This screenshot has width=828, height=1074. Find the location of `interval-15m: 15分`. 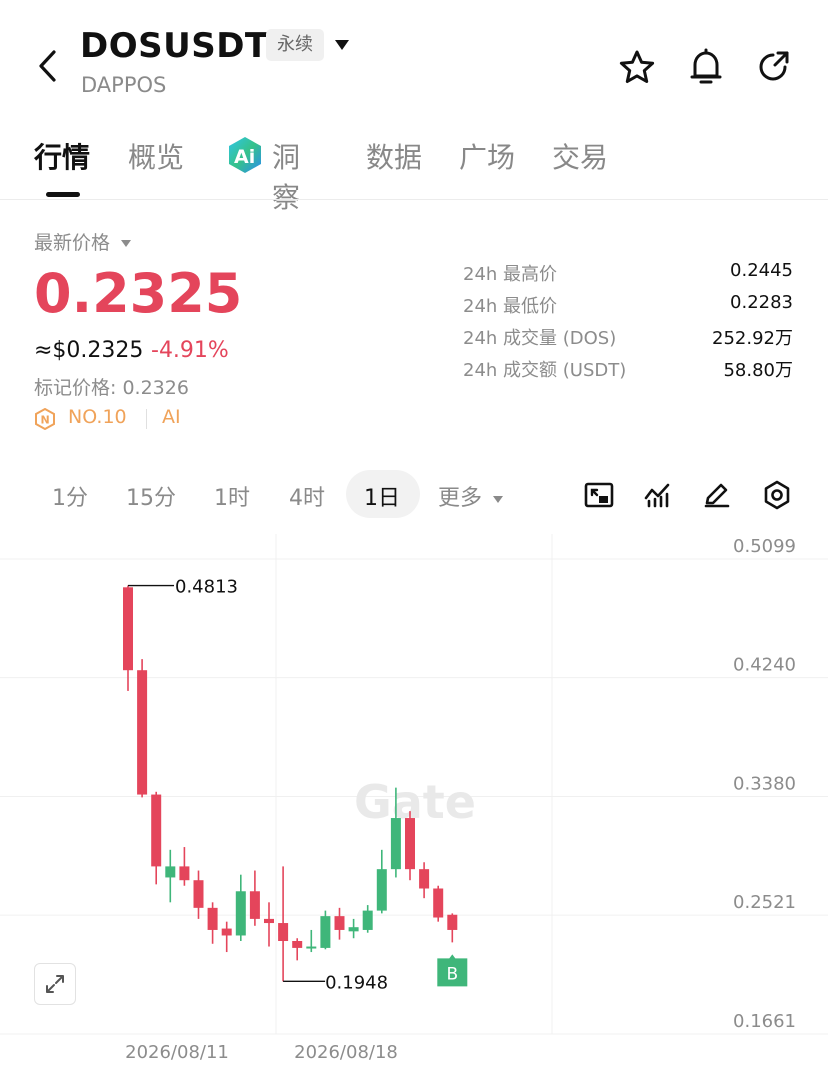

interval-15m: 15分 is located at coordinates (151, 496).